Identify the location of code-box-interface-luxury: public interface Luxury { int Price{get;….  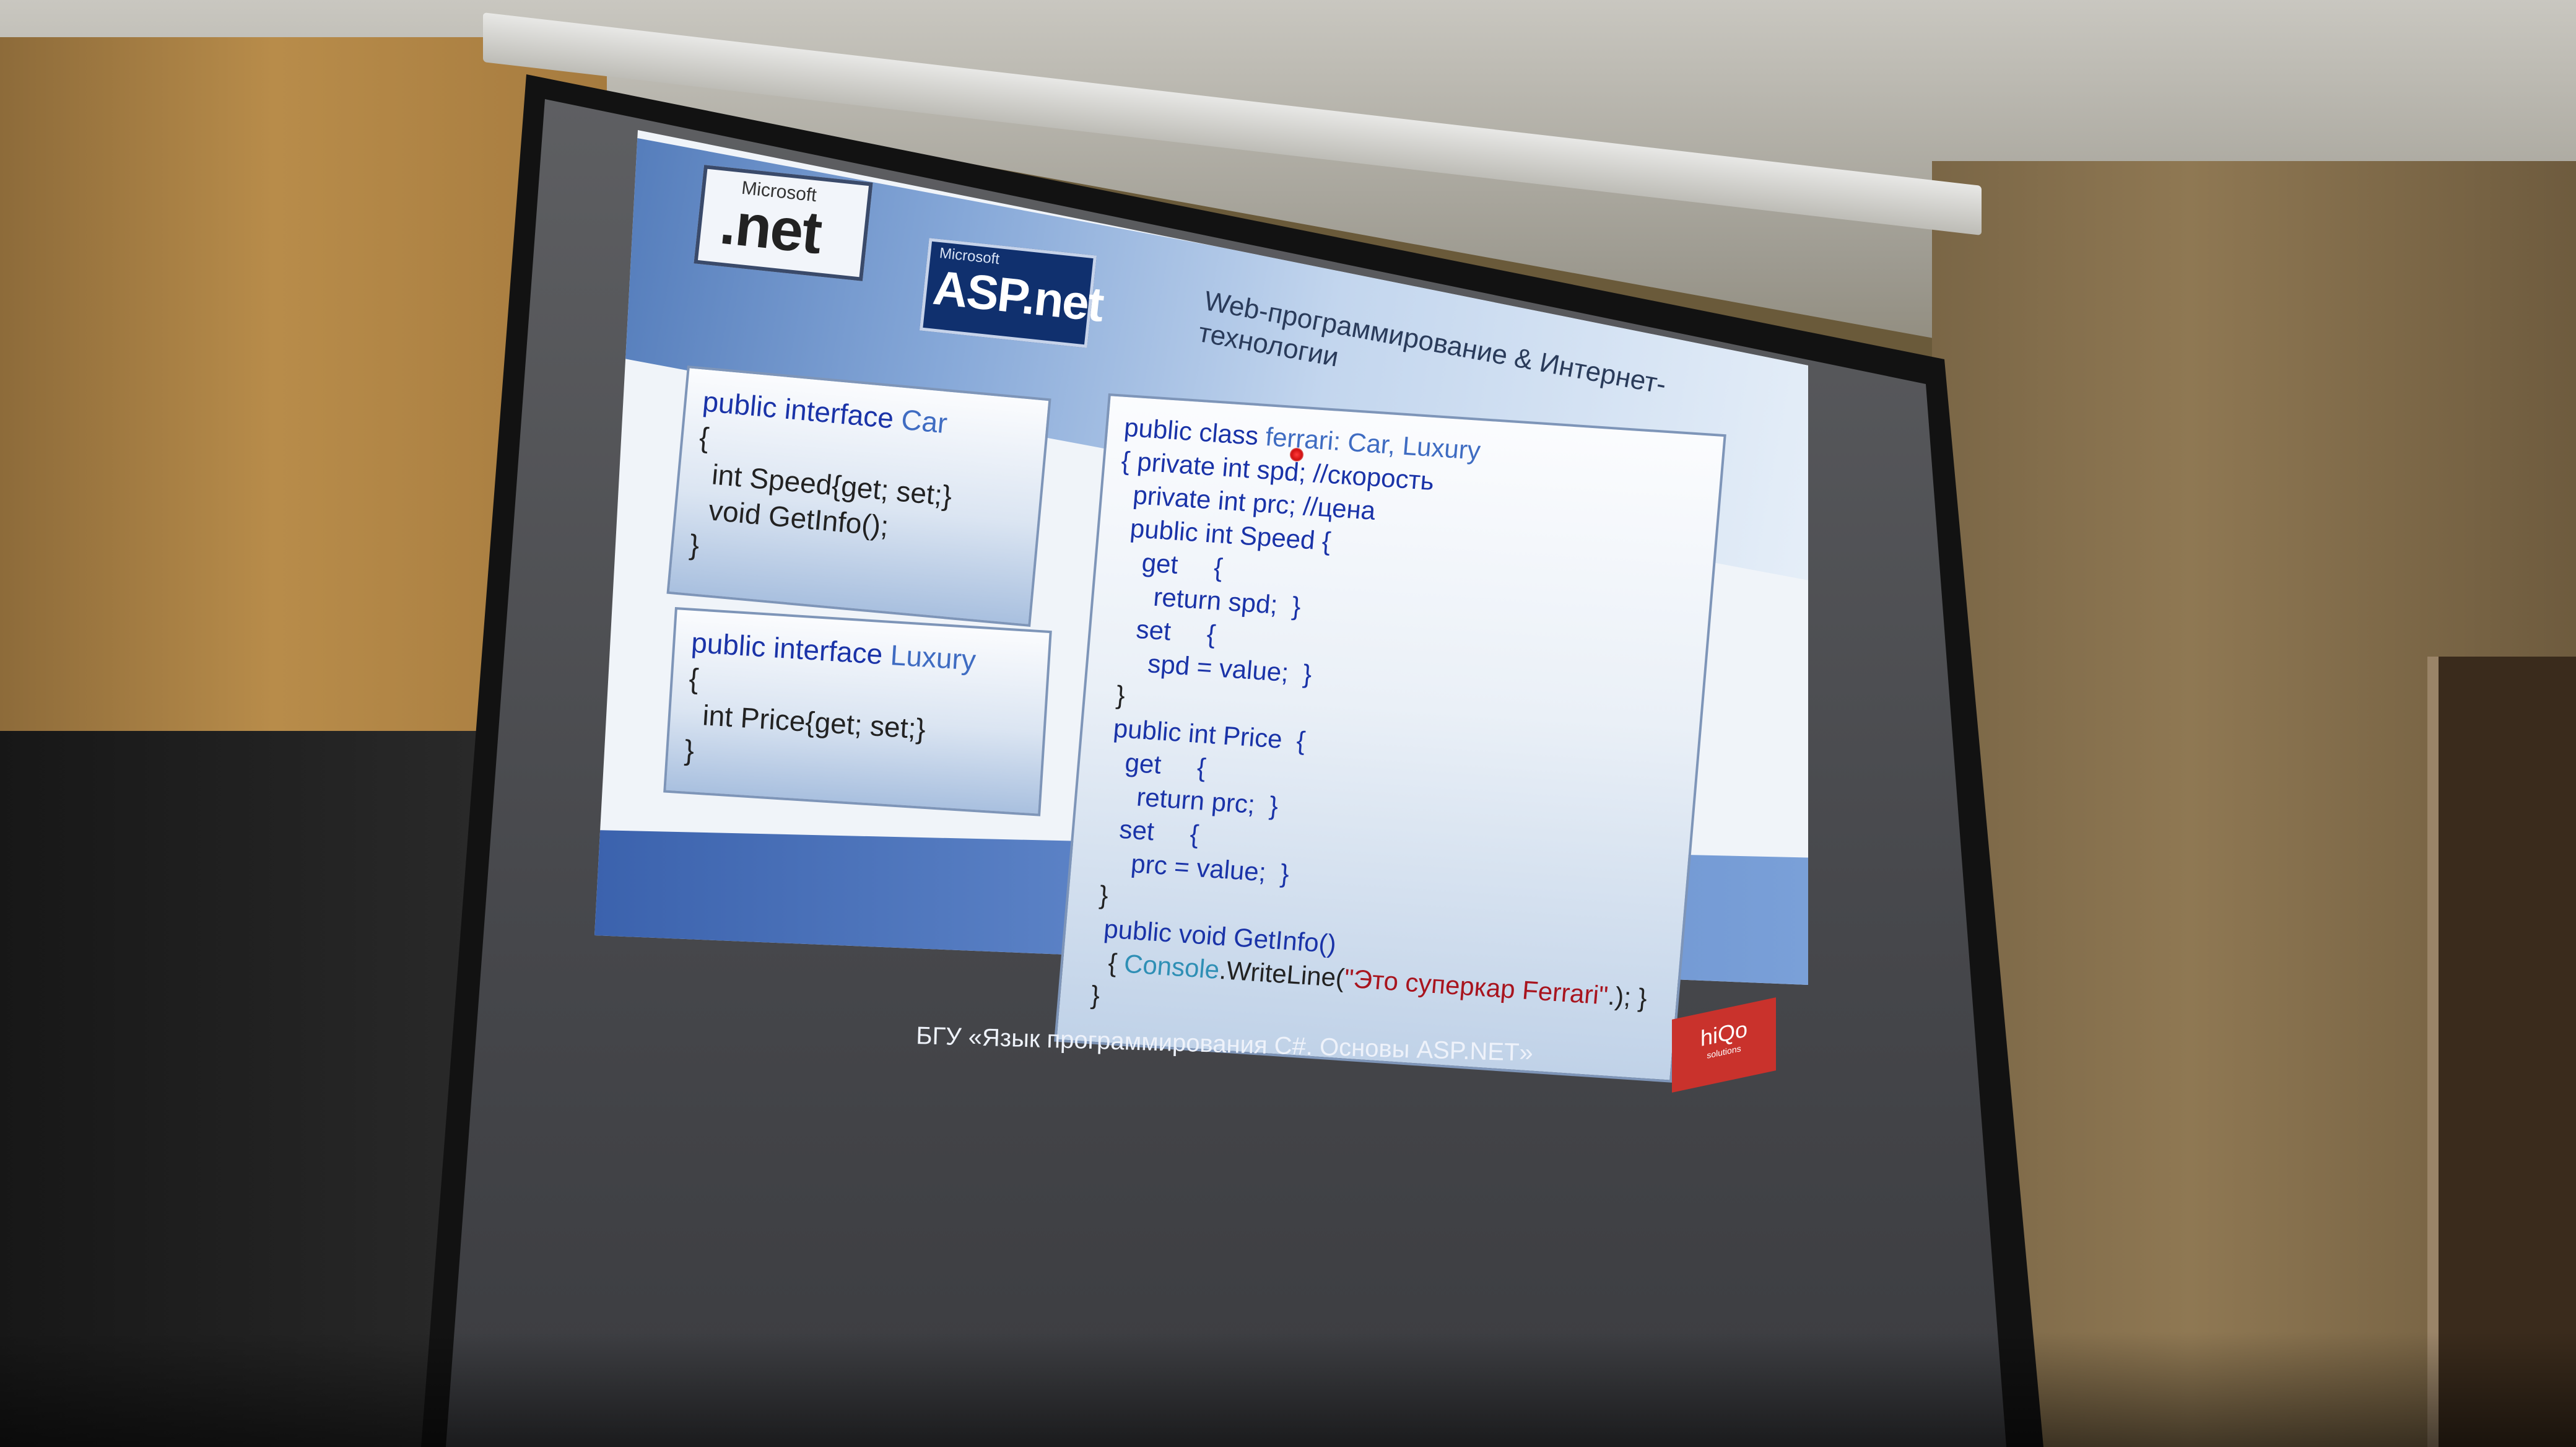
(857, 712).